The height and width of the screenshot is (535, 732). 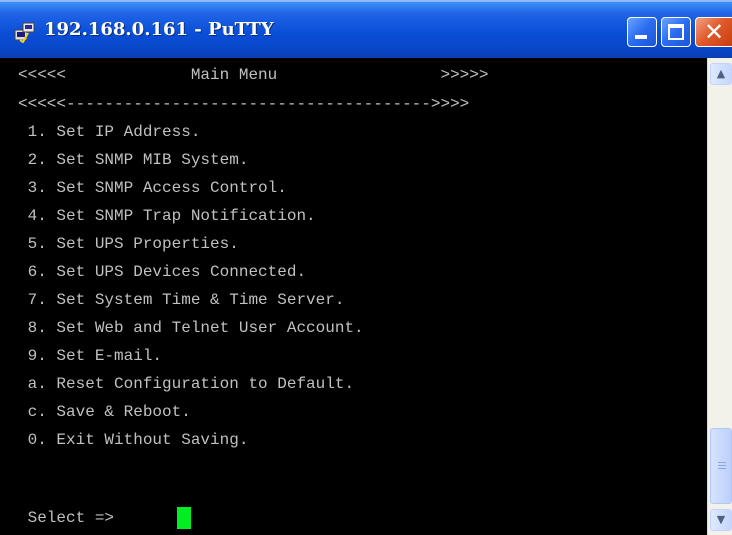 What do you see at coordinates (181, 300) in the screenshot?
I see `menu-item-7: 7. Set System Time & Time Server.` at bounding box center [181, 300].